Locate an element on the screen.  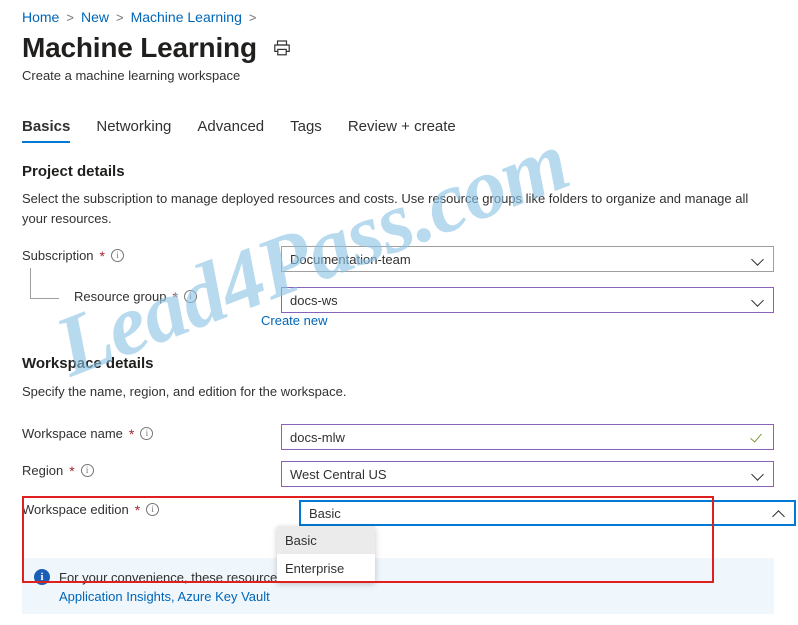
breadcrumb-item-new: New is located at coordinates (95, 17).